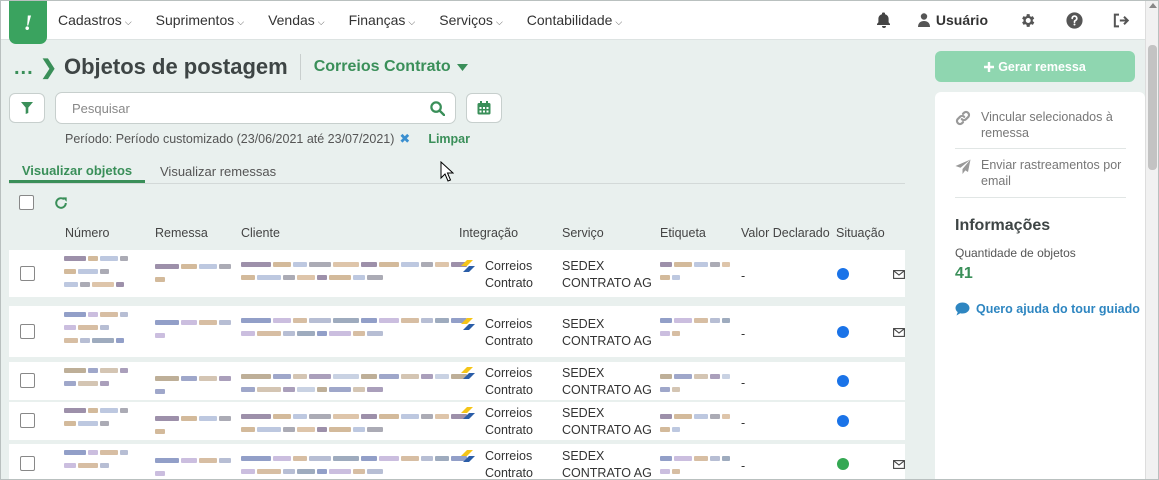  I want to click on app-logo: !, so click(28, 22).